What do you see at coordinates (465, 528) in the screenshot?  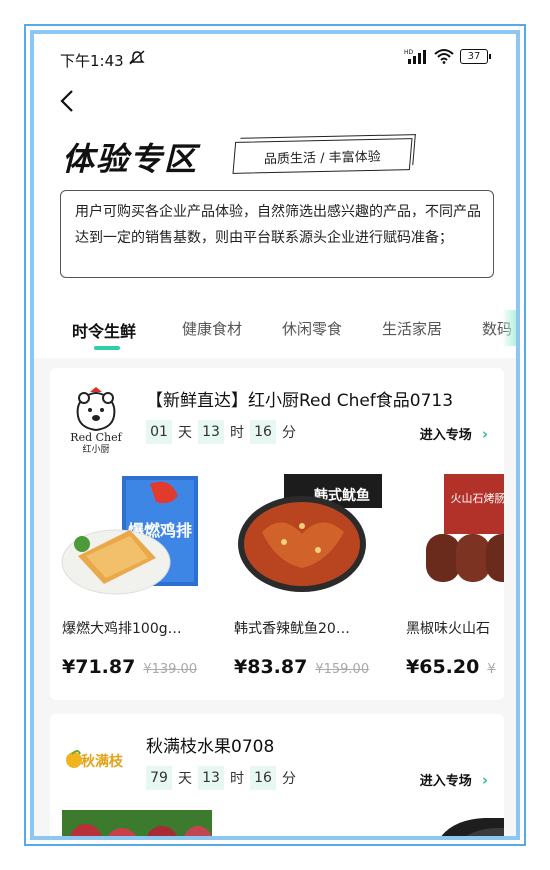 I see `product-image-sausage: 火山石烤肠` at bounding box center [465, 528].